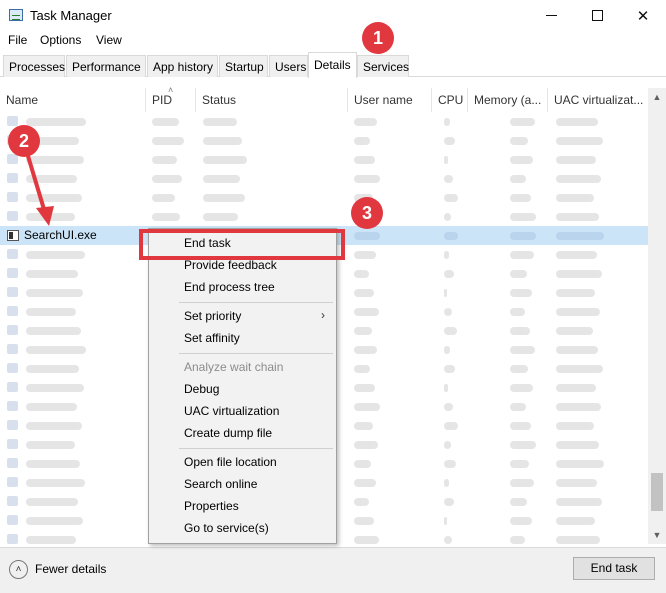  Describe the element at coordinates (70, 569) in the screenshot. I see `fewer-details-link: Fewer details` at that location.